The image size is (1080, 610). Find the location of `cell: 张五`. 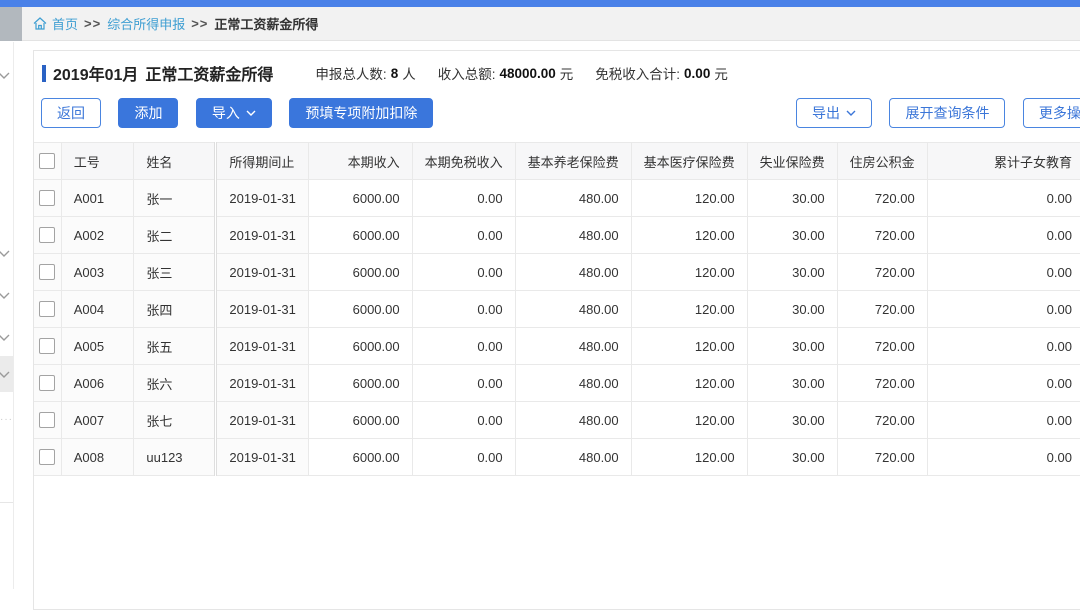

cell: 张五 is located at coordinates (175, 346).